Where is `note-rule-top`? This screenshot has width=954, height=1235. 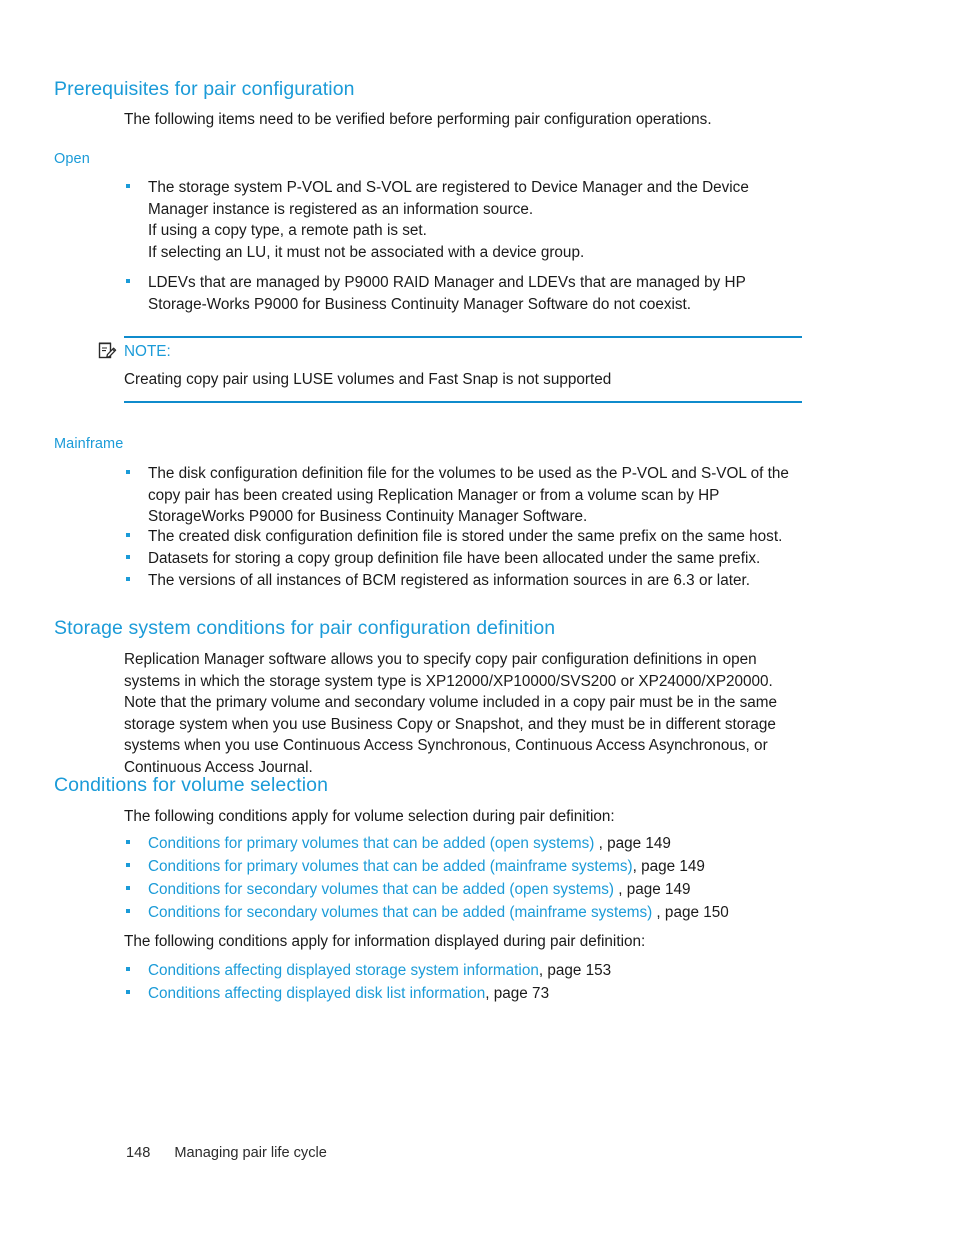 note-rule-top is located at coordinates (463, 337).